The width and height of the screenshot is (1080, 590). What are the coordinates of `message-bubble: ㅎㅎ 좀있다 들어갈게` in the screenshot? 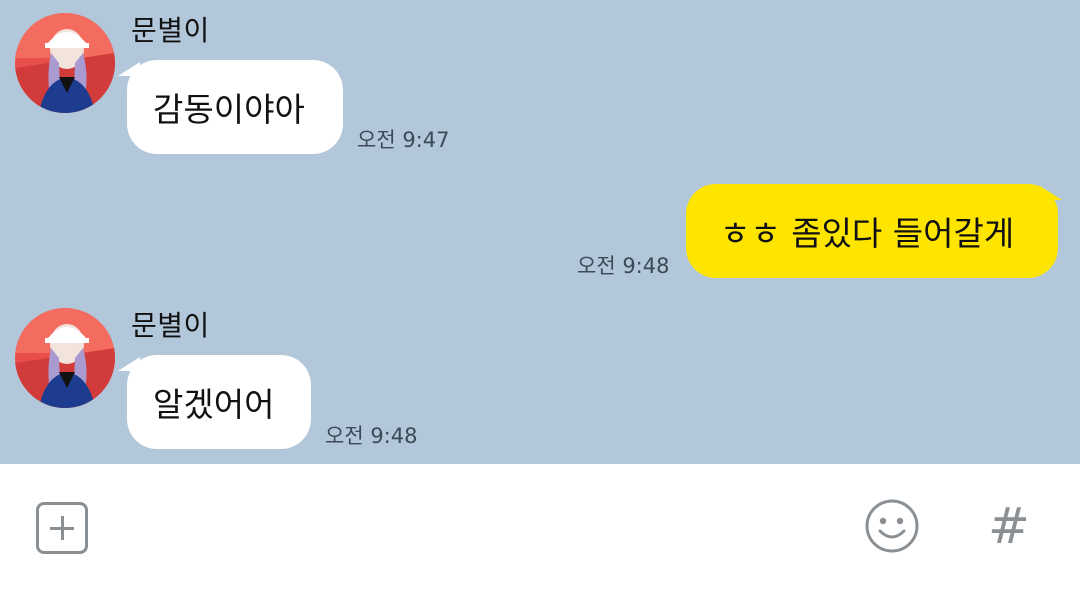 It's located at (872, 231).